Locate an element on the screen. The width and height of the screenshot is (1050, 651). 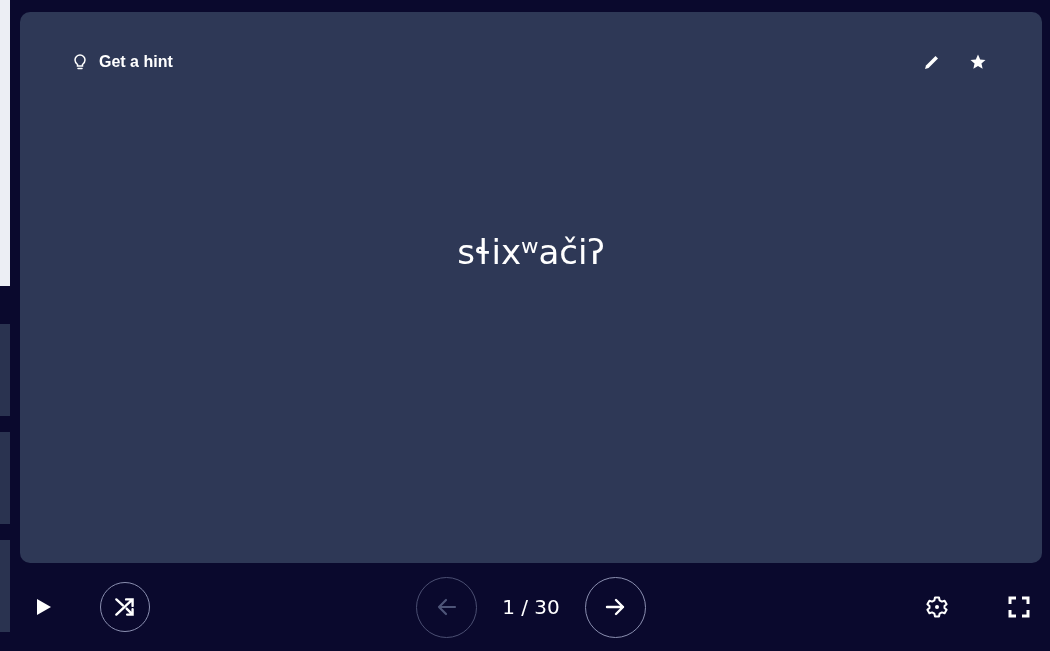
fullscreen-icon is located at coordinates (1019, 607).